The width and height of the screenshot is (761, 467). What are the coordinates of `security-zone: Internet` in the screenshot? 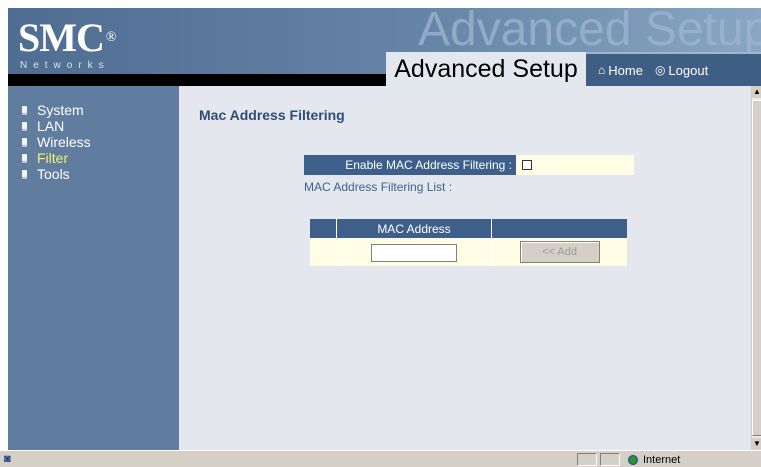 It's located at (654, 460).